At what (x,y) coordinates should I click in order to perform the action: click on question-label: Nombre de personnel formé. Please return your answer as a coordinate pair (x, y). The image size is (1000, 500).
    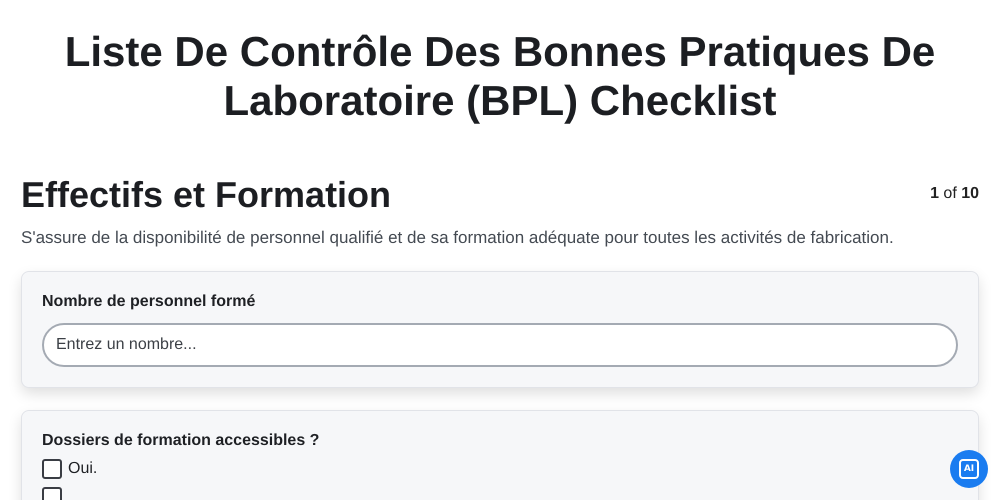
    Looking at the image, I should click on (149, 302).